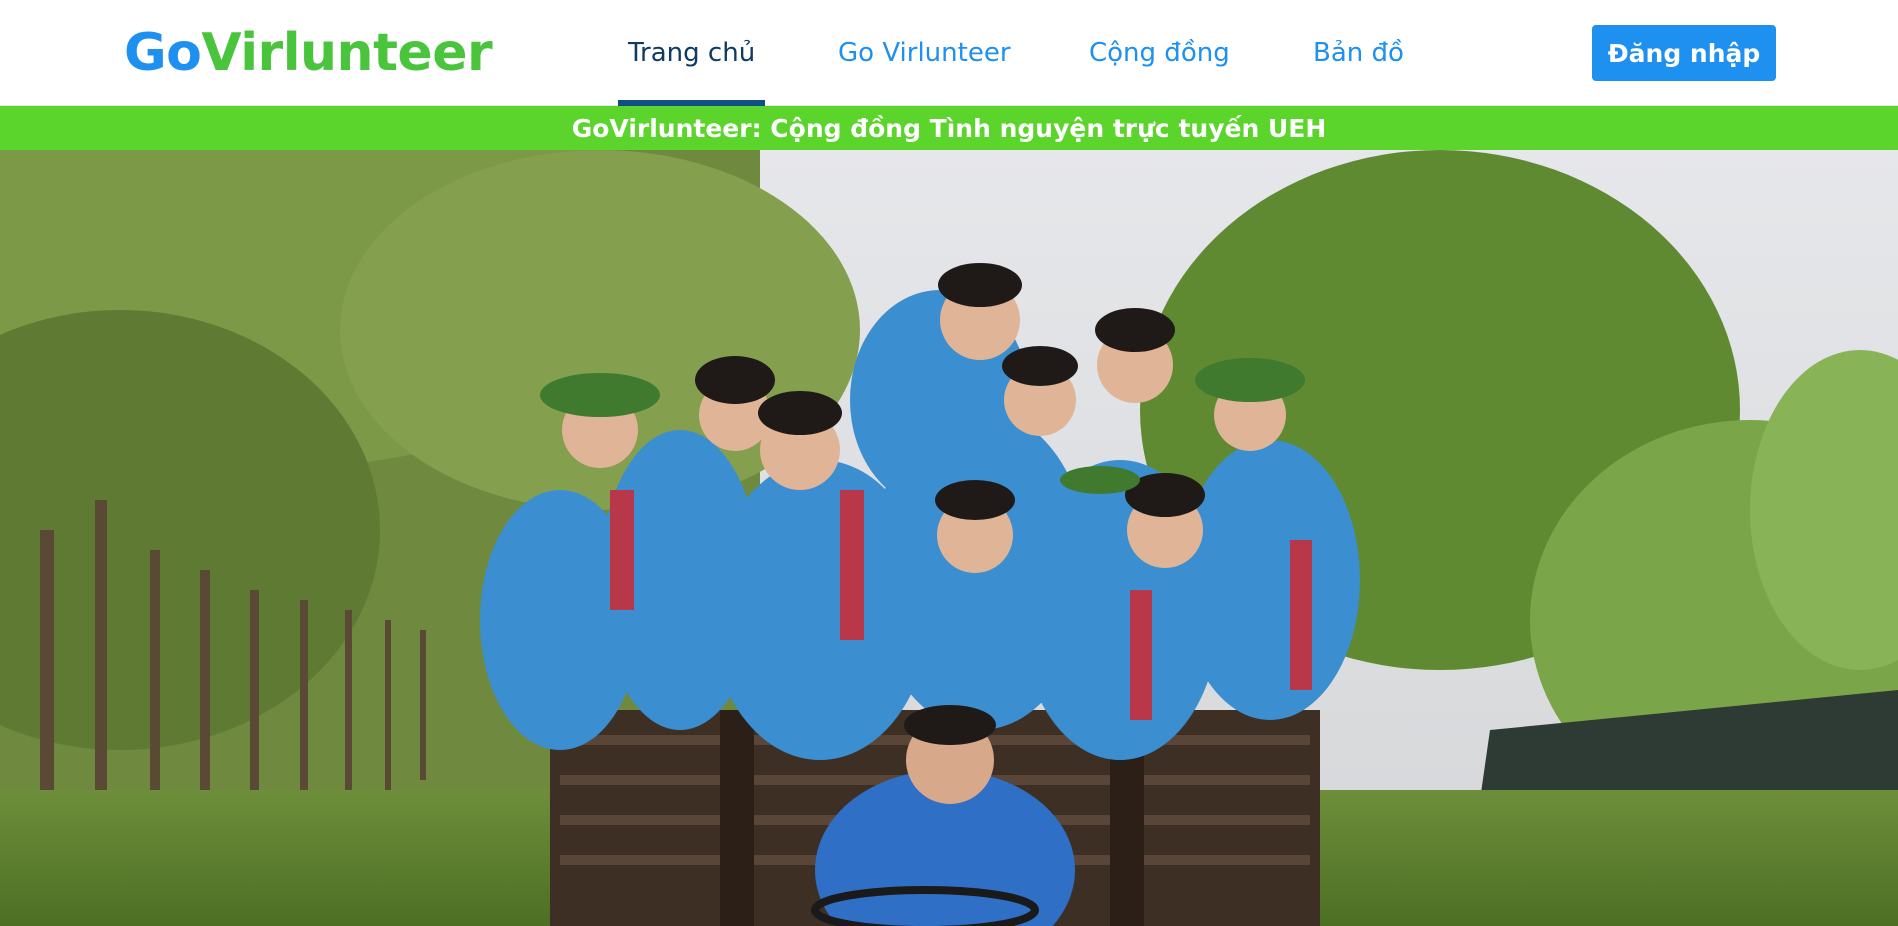 Image resolution: width=1898 pixels, height=926 pixels. Describe the element at coordinates (1684, 53) in the screenshot. I see `login-button: Đăng nhập` at that location.